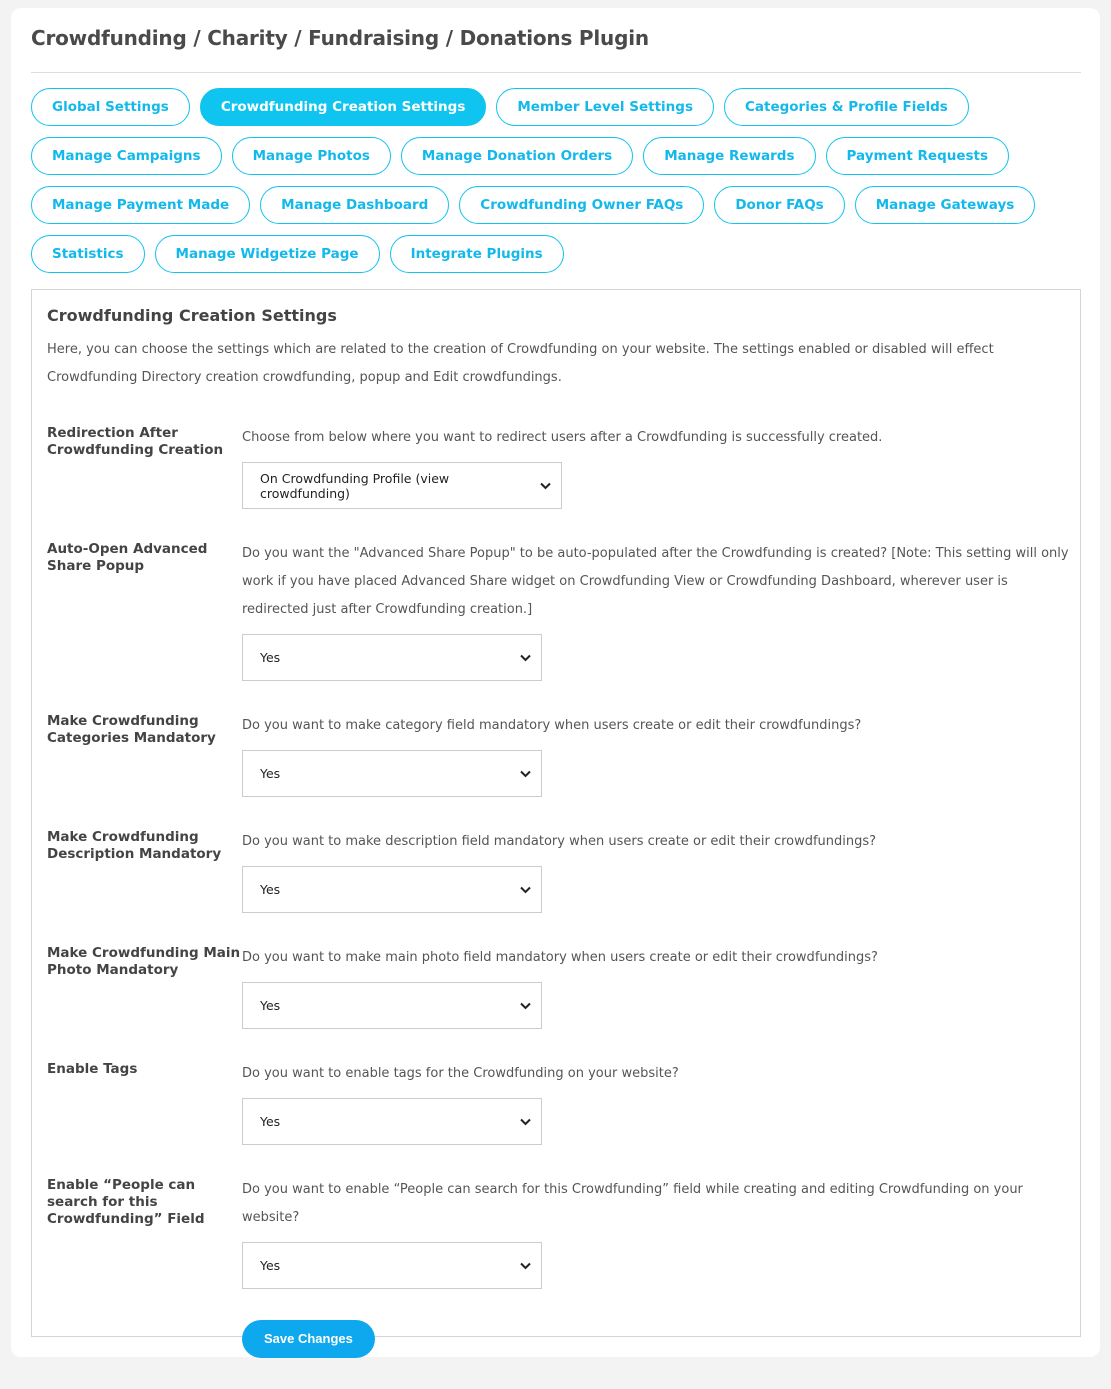  Describe the element at coordinates (476, 254) in the screenshot. I see `tab-integrate-plugins: Integrate Plugins` at that location.